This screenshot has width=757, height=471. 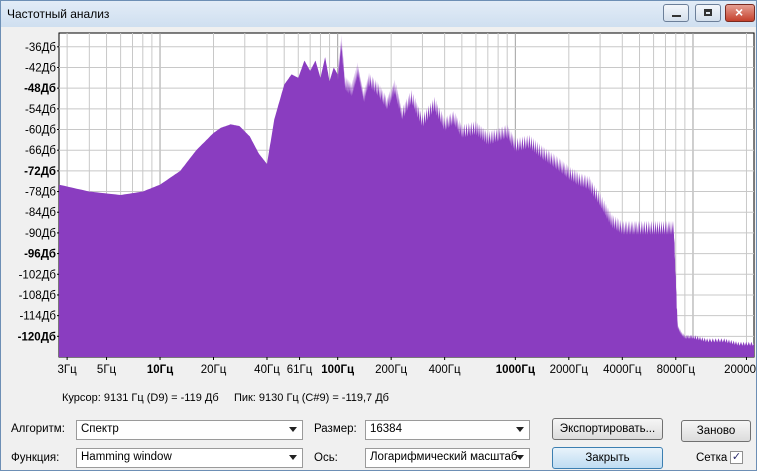 I want to click on y-tick-label: -48Дб, so click(x=40, y=89).